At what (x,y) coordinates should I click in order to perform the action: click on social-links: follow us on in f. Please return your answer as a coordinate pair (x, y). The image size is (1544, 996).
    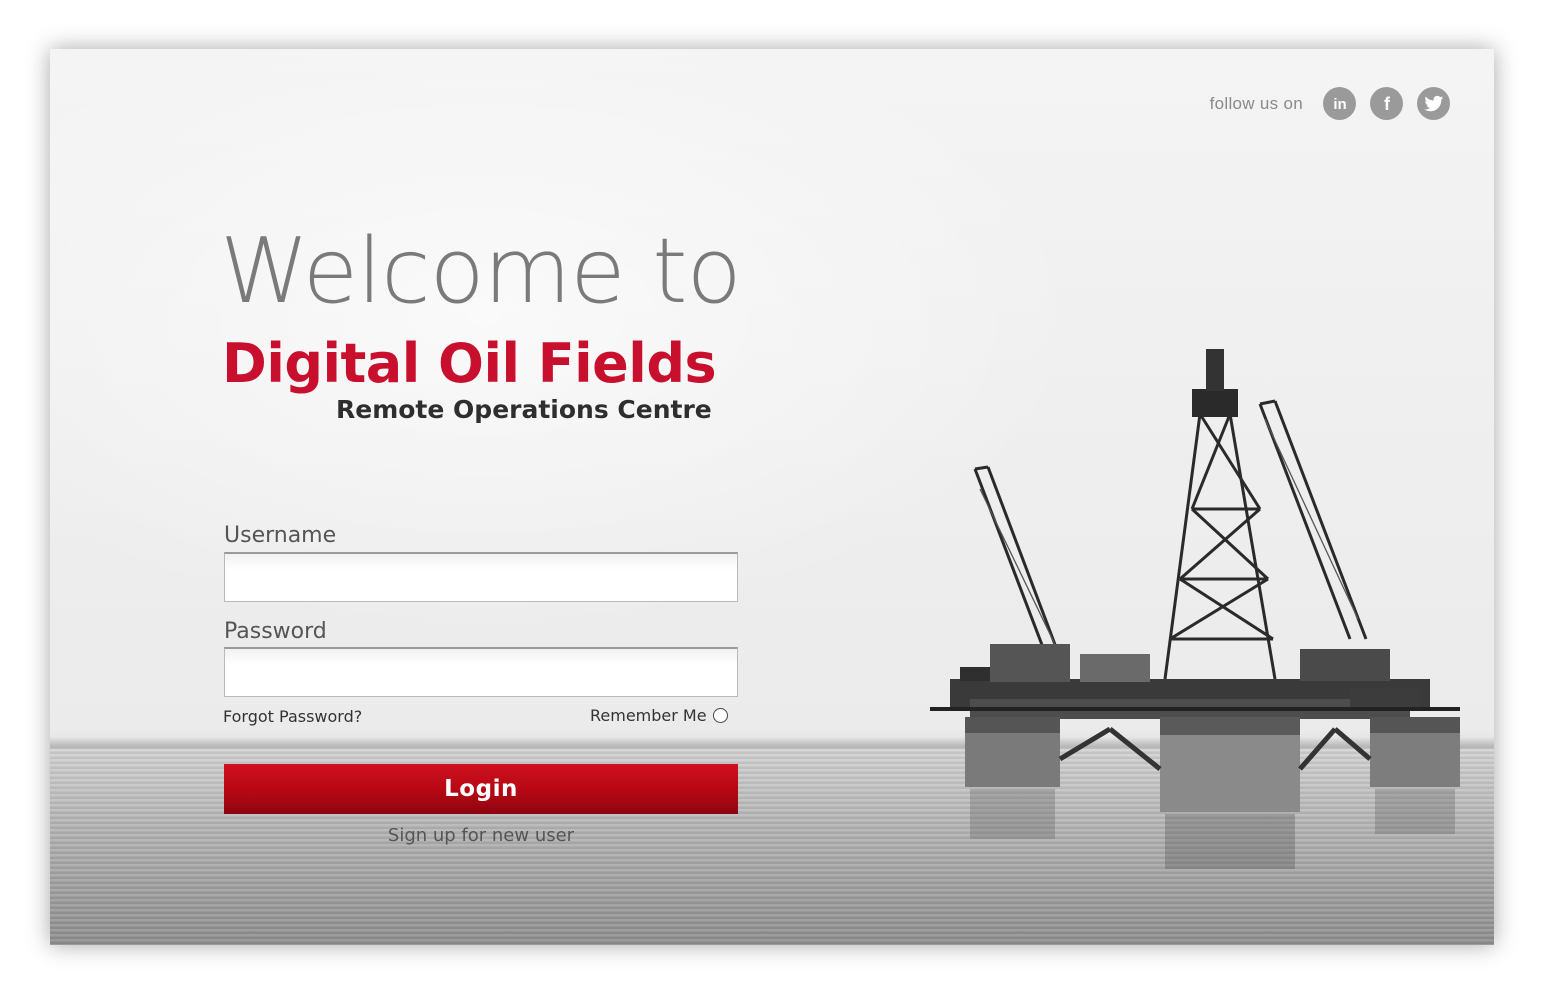
    Looking at the image, I should click on (1330, 103).